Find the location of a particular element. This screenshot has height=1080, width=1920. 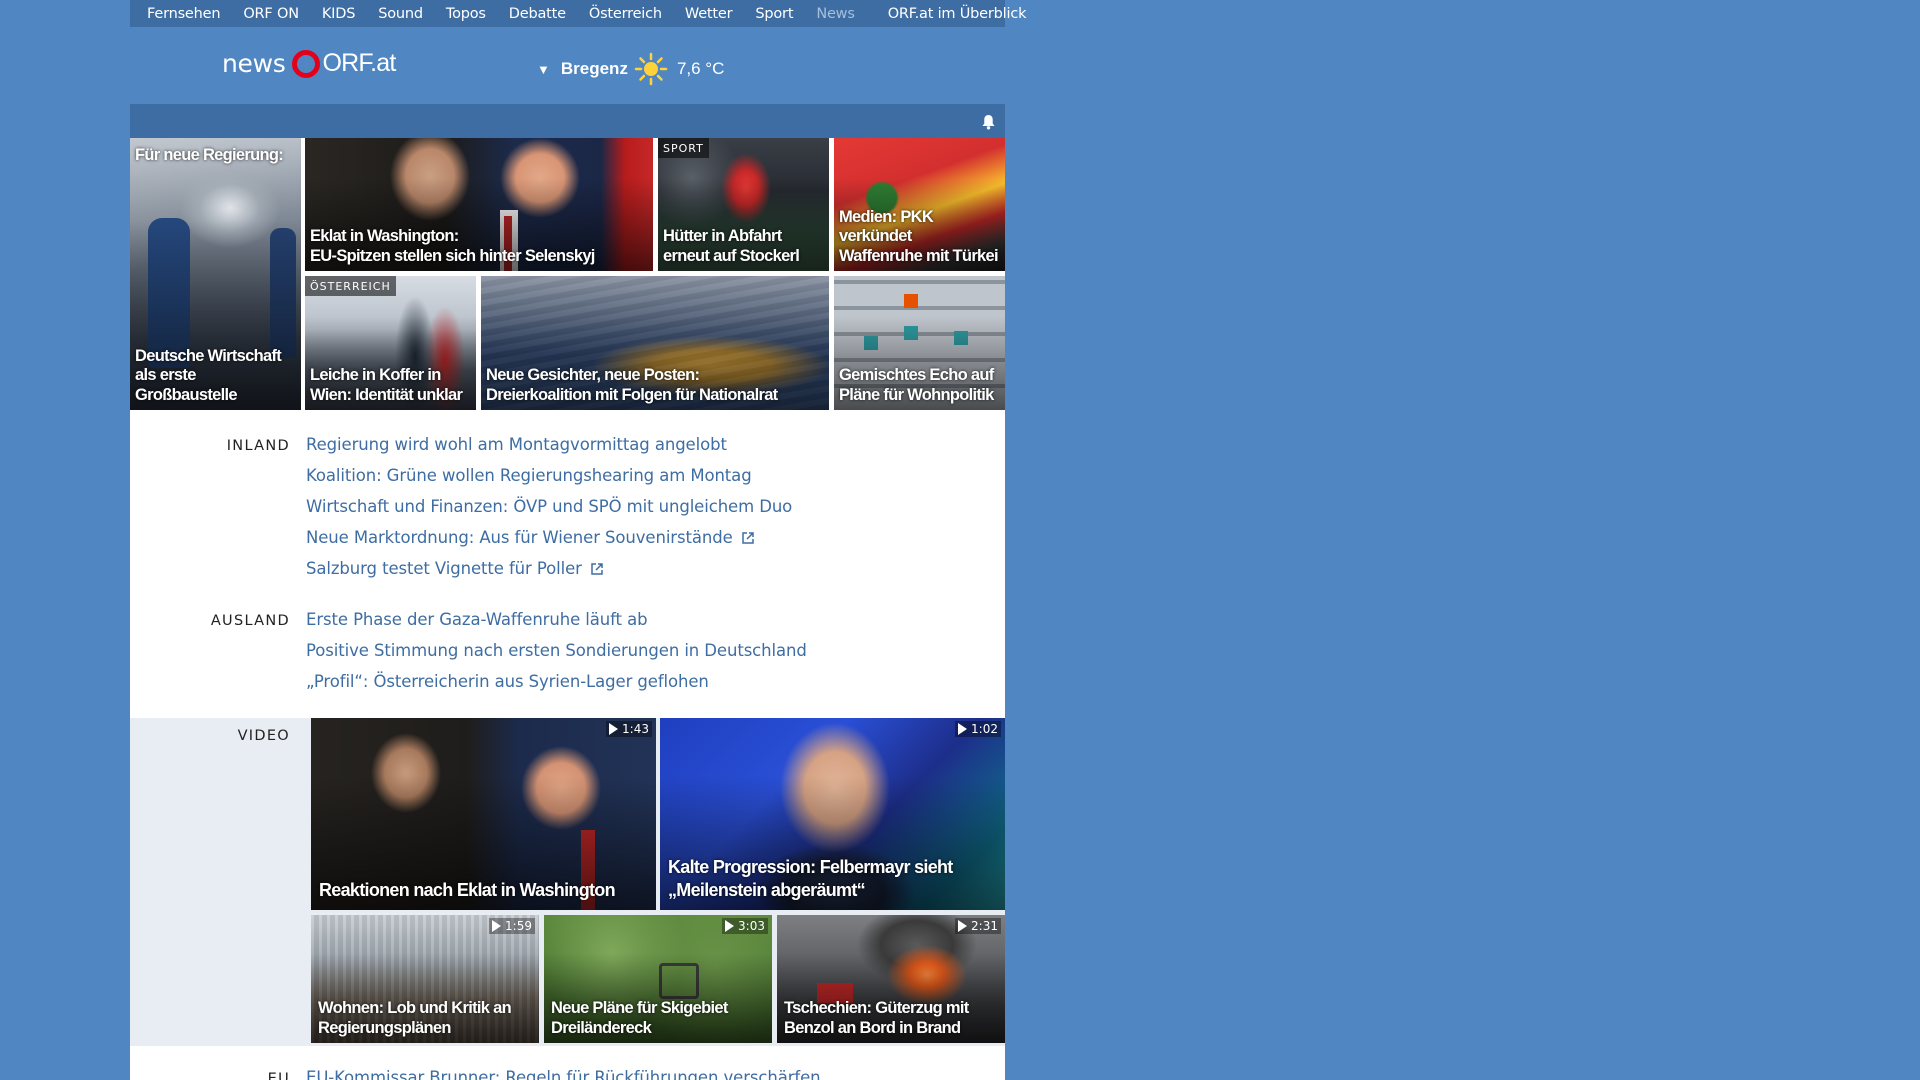

video-duration: 1:43 is located at coordinates (629, 729).